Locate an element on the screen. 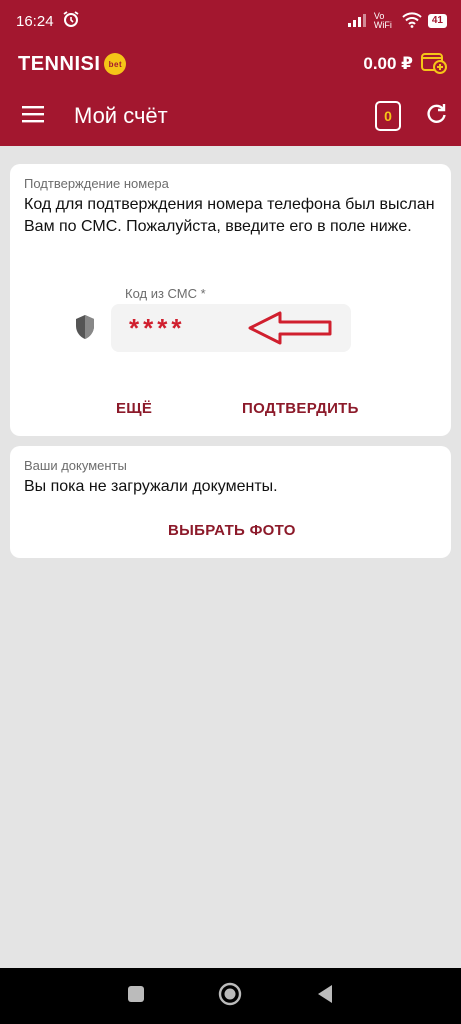  status-bar: 16:24 Vo WiFi 41 is located at coordinates (230, 21).